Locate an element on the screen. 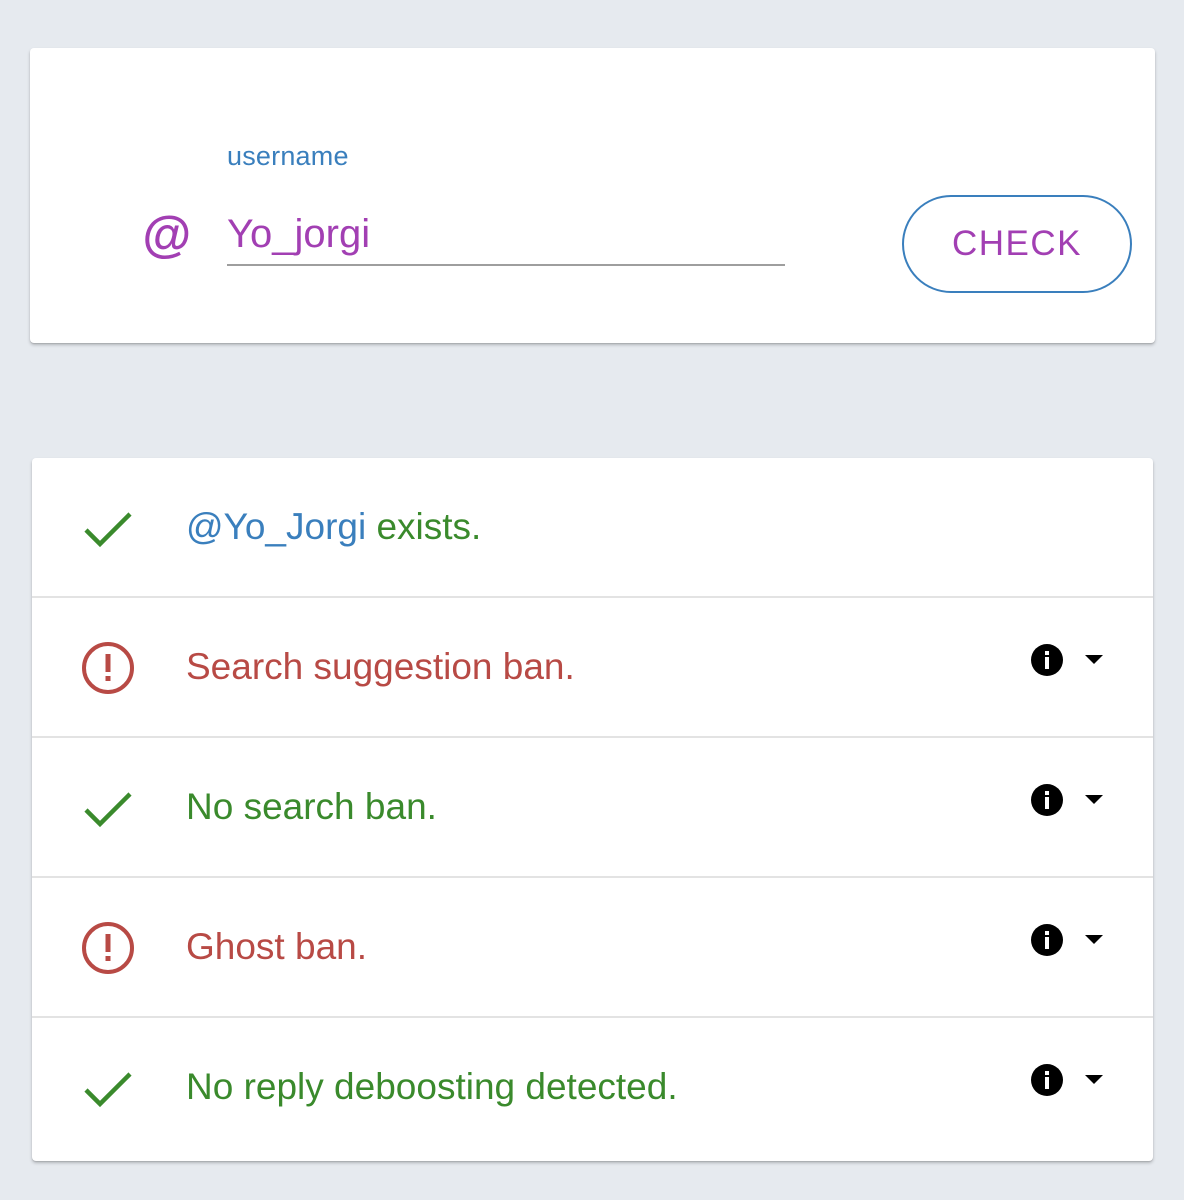  result-text: Search suggestion ban. is located at coordinates (380, 666).